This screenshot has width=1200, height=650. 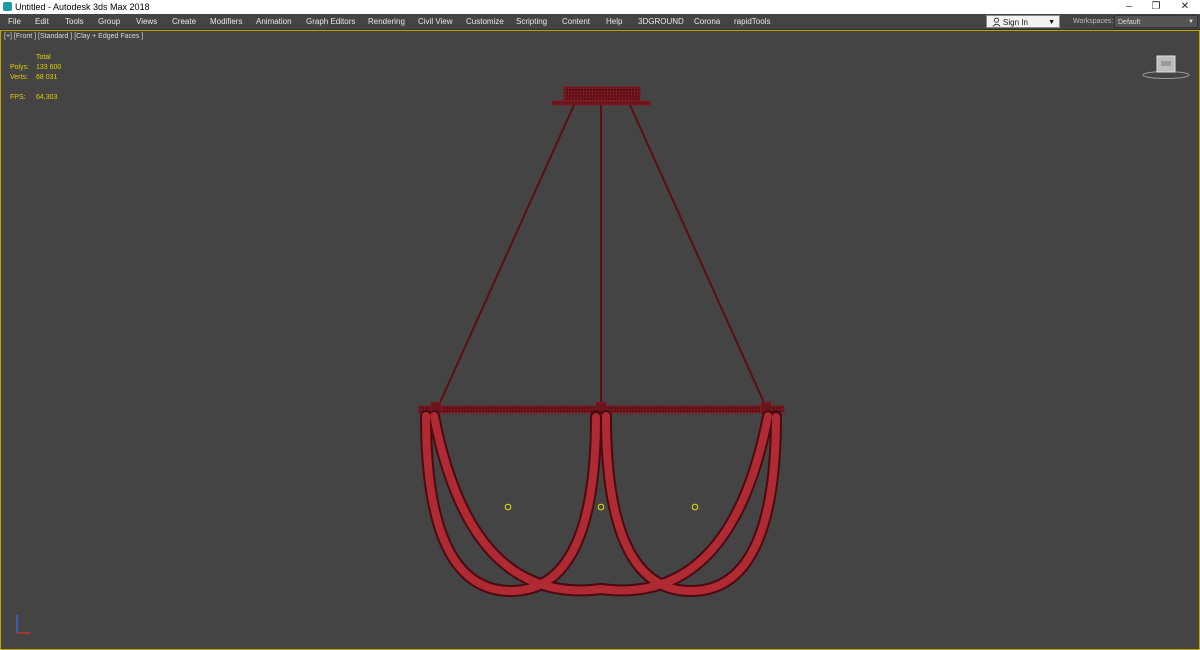 I want to click on title-bar: Untitled - Autodesk 3ds Max 2018 – ❐ ✕, so click(x=600, y=7).